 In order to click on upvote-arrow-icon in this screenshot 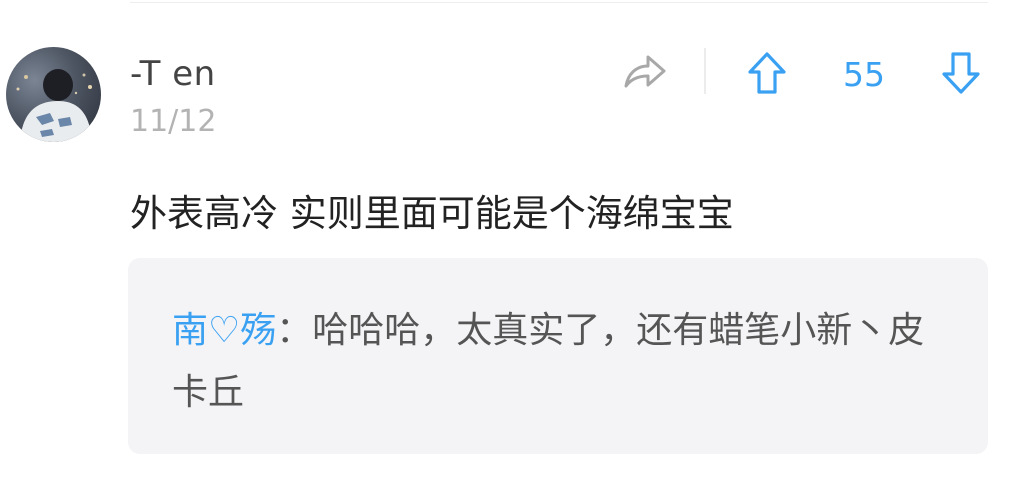, I will do `click(767, 73)`.